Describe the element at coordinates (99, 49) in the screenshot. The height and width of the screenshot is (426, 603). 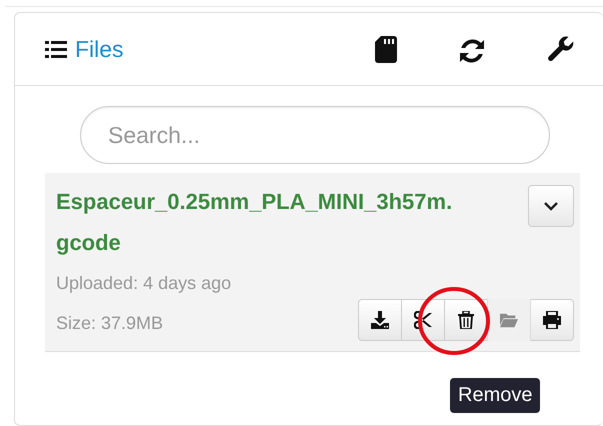
I see `panel-title: Files` at that location.